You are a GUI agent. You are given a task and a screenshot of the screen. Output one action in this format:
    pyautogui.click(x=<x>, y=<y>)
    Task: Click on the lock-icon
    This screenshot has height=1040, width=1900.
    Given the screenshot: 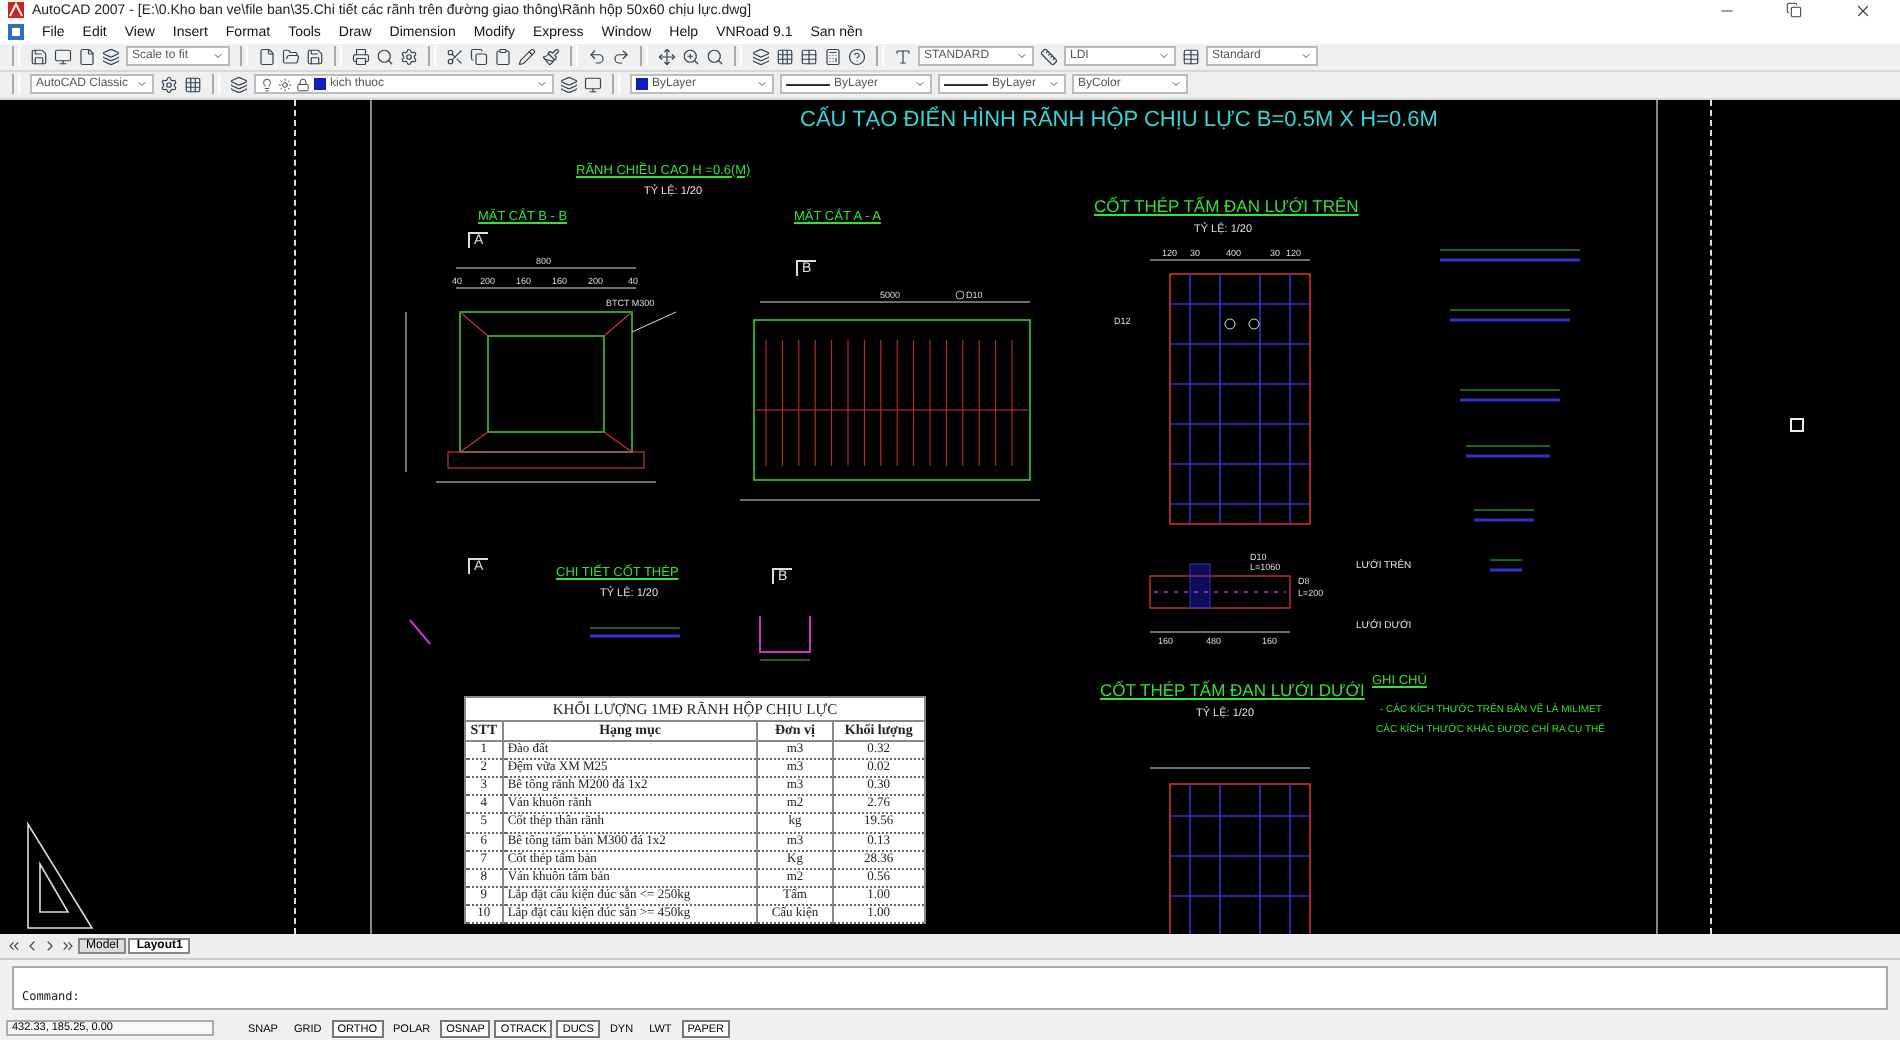 What is the action you would take?
    pyautogui.click(x=303, y=84)
    